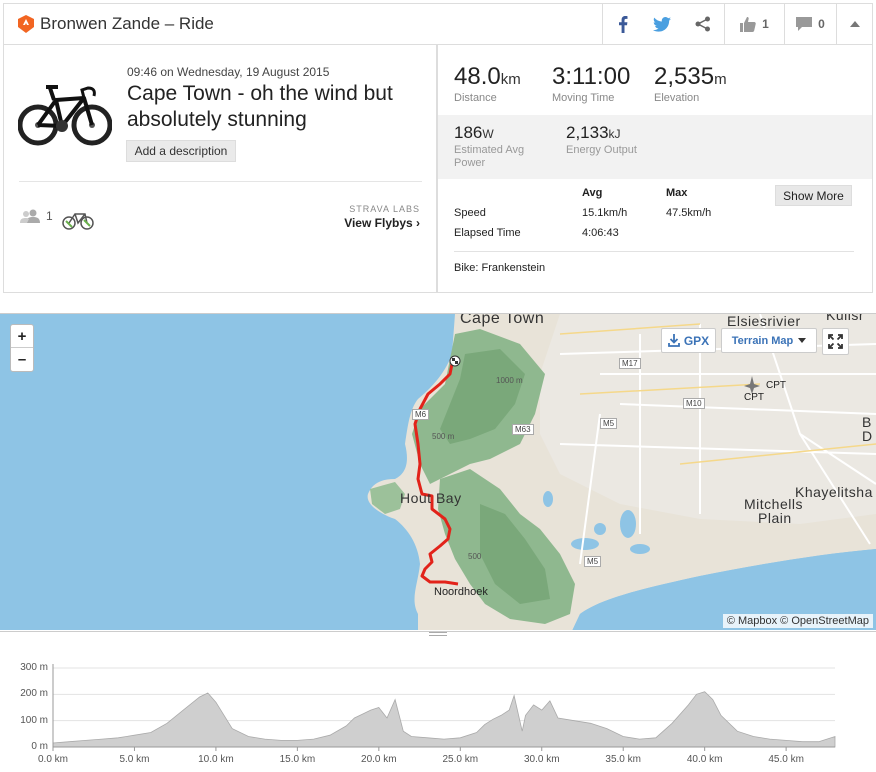 Image resolution: width=876 pixels, height=772 pixels. What do you see at coordinates (748, 24) in the screenshot?
I see `thumbs-up-icon` at bounding box center [748, 24].